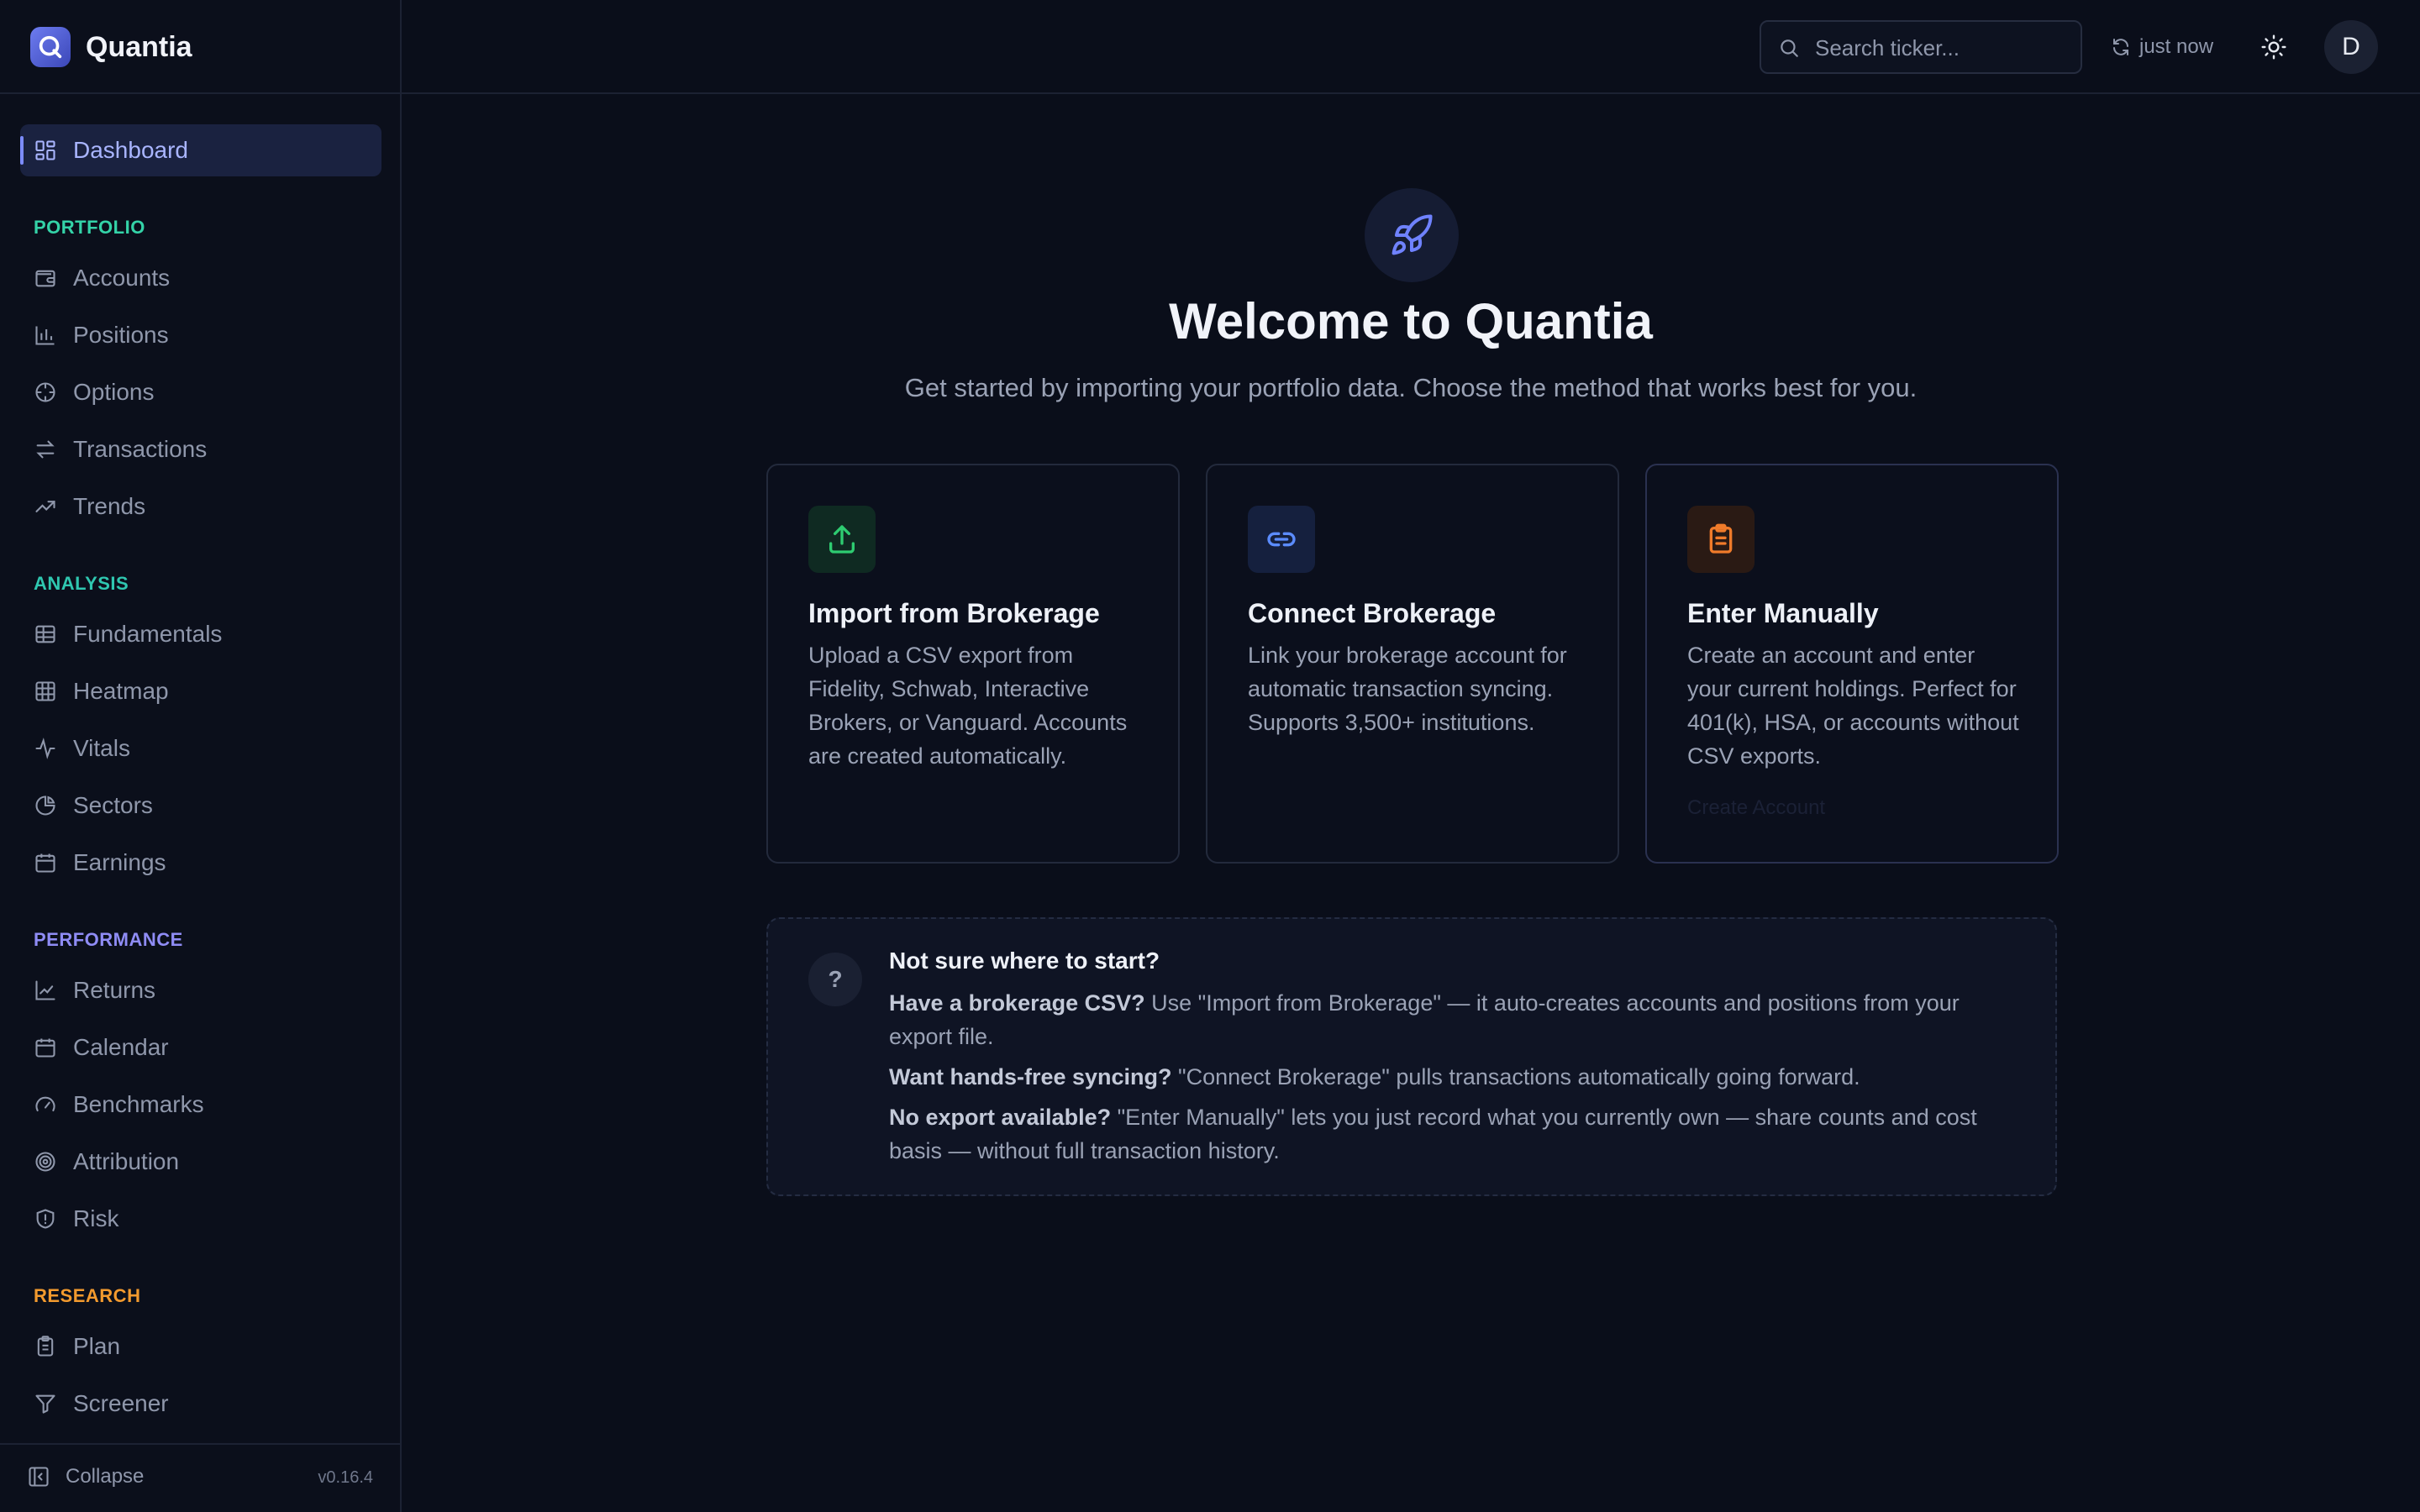 The image size is (2420, 1512). What do you see at coordinates (2176, 46) in the screenshot?
I see `refresh-status: just now` at bounding box center [2176, 46].